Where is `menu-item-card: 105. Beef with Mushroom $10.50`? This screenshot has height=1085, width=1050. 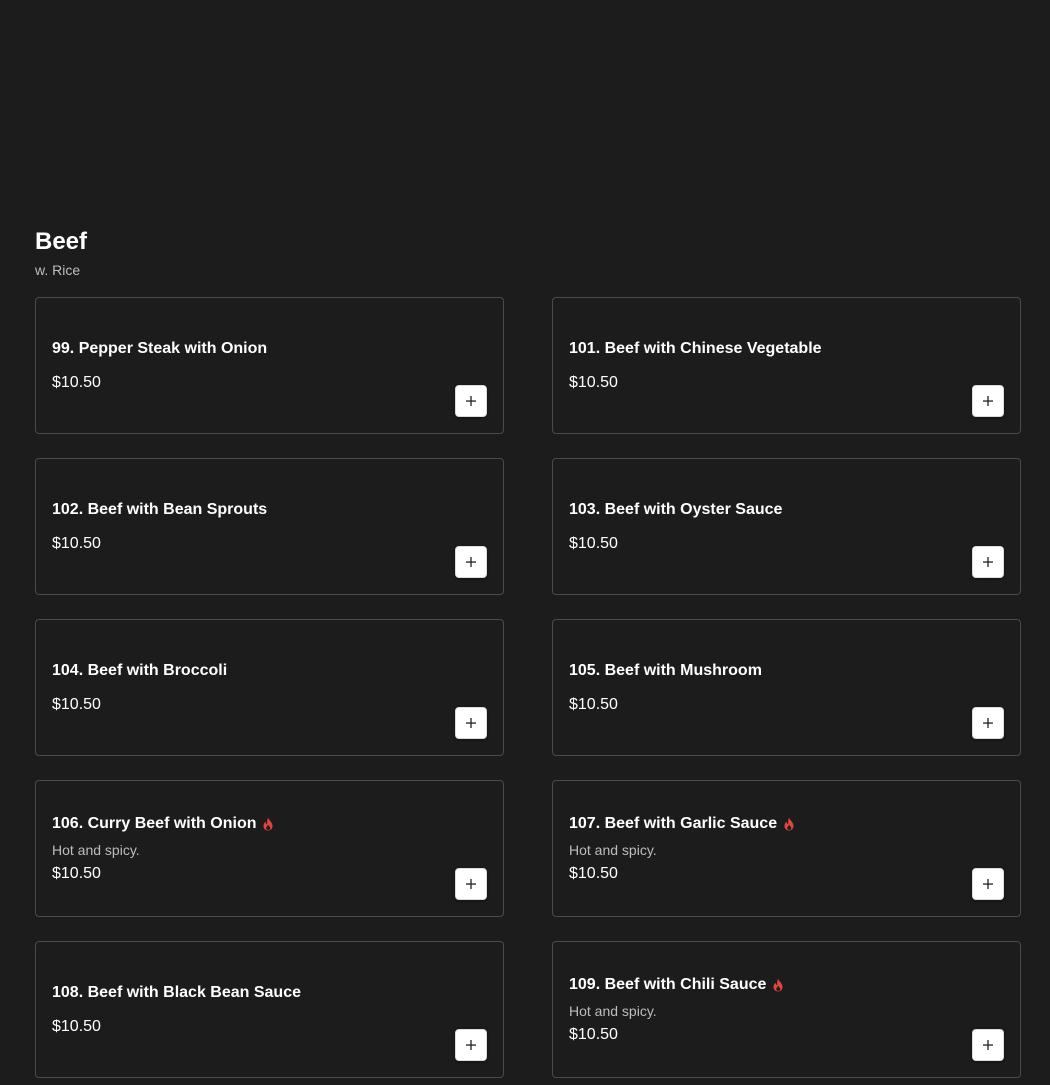
menu-item-card: 105. Beef with Mushroom $10.50 is located at coordinates (786, 687).